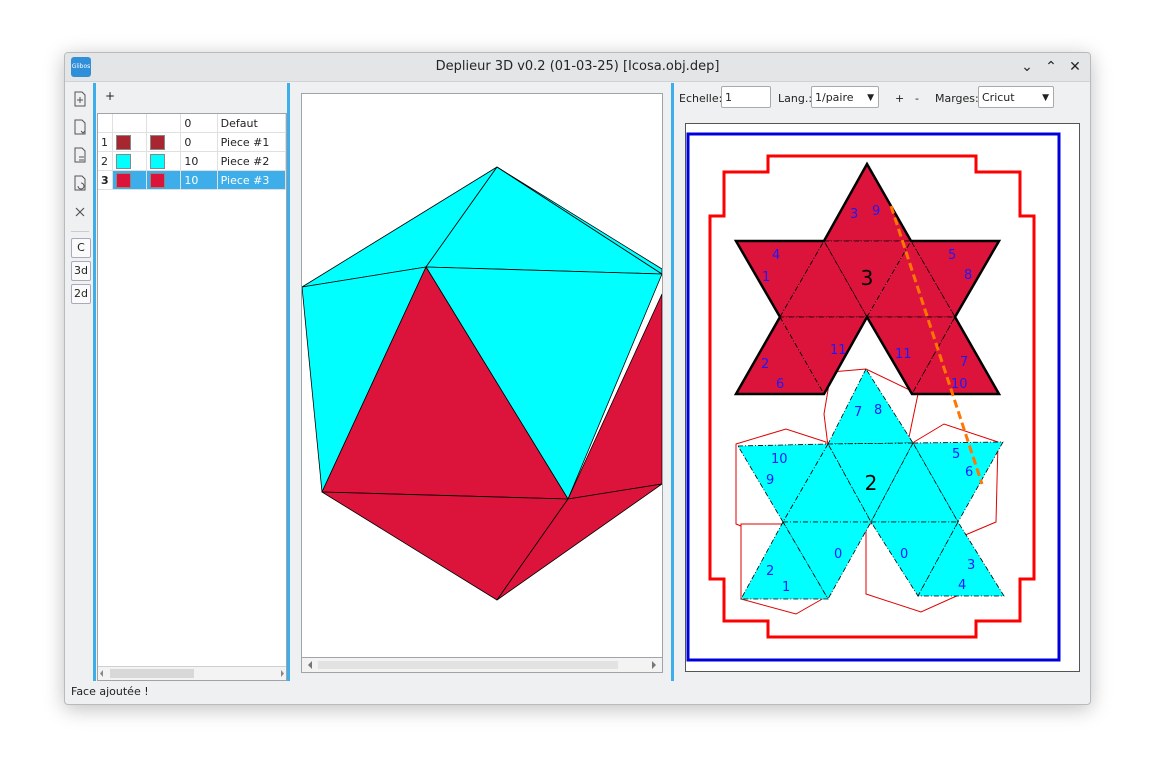  Describe the element at coordinates (1027, 67) in the screenshot. I see `minimize-button: ⌄` at that location.